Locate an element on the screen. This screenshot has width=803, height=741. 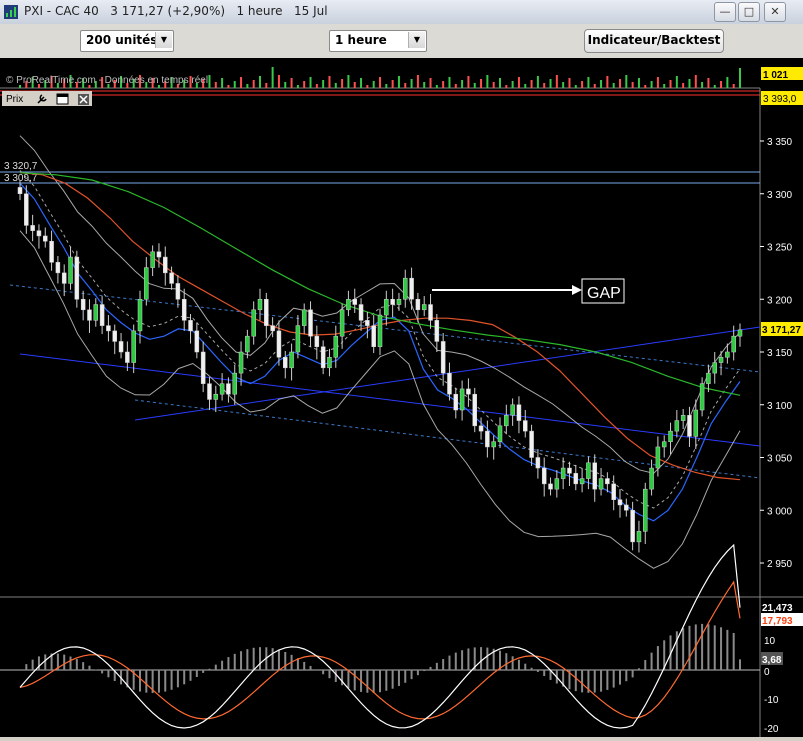
units-select: 200 unités ▼ is located at coordinates (127, 41).